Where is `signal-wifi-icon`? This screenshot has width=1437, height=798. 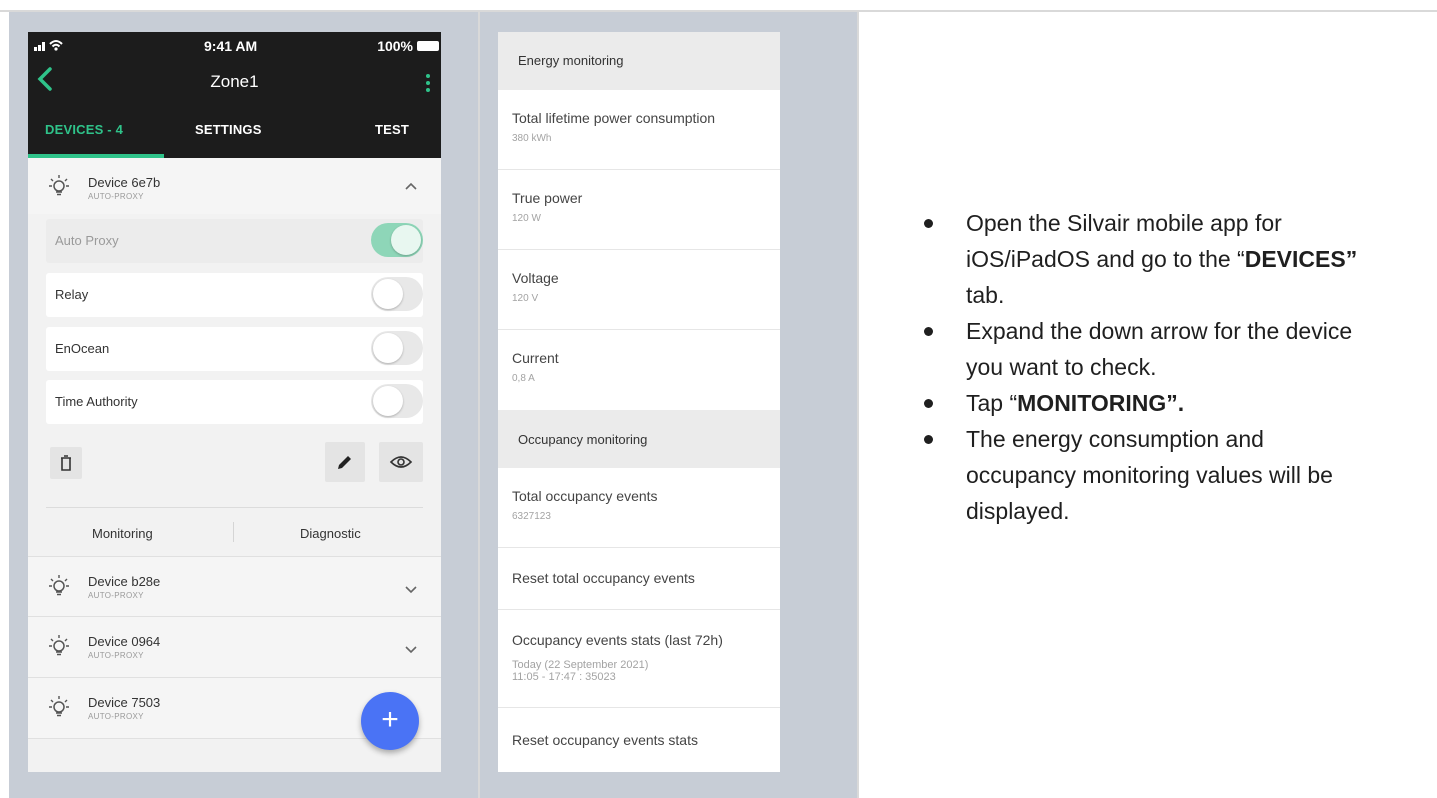
signal-wifi-icon is located at coordinates (51, 46).